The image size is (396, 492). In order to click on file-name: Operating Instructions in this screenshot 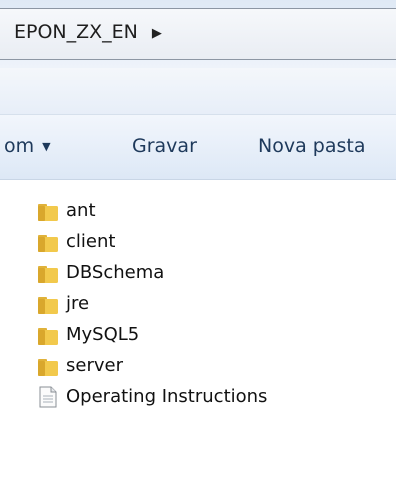, I will do `click(167, 396)`.